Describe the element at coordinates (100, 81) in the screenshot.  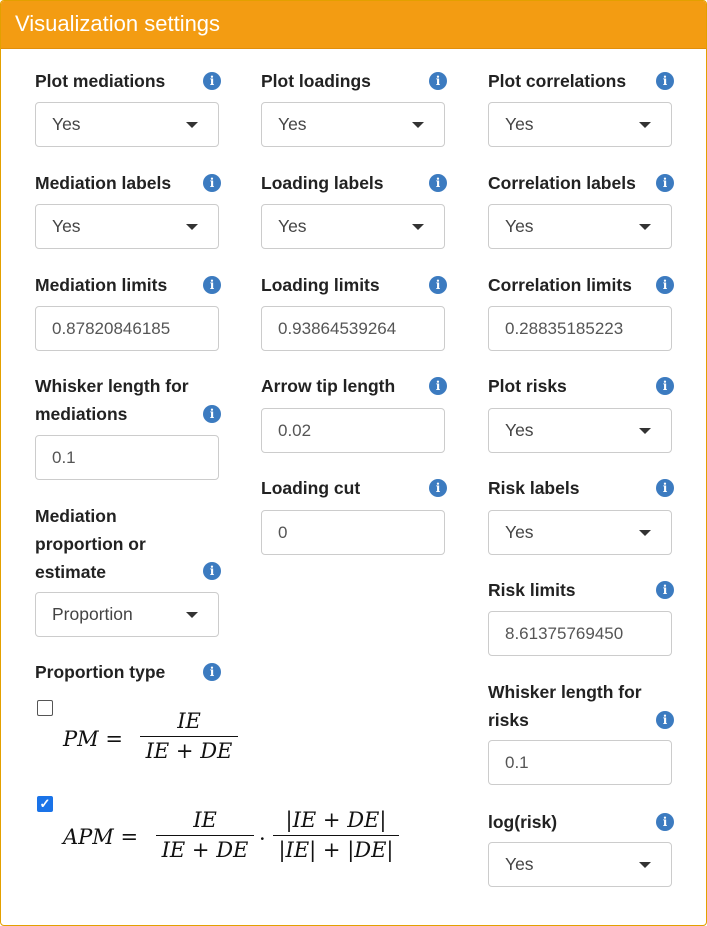
I see `plot-mediations-label: Plot mediations` at that location.